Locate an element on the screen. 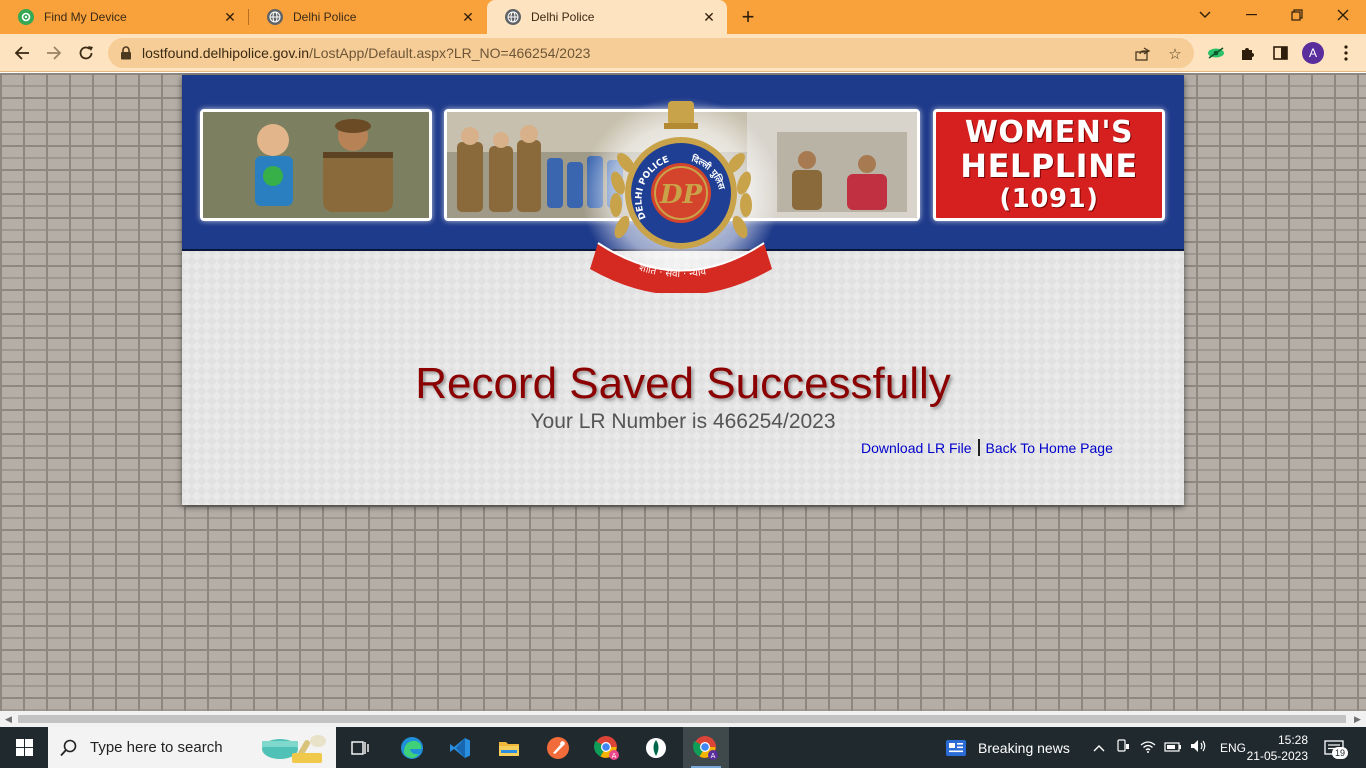 The image size is (1366, 768). profile-avatar: A is located at coordinates (1313, 53).